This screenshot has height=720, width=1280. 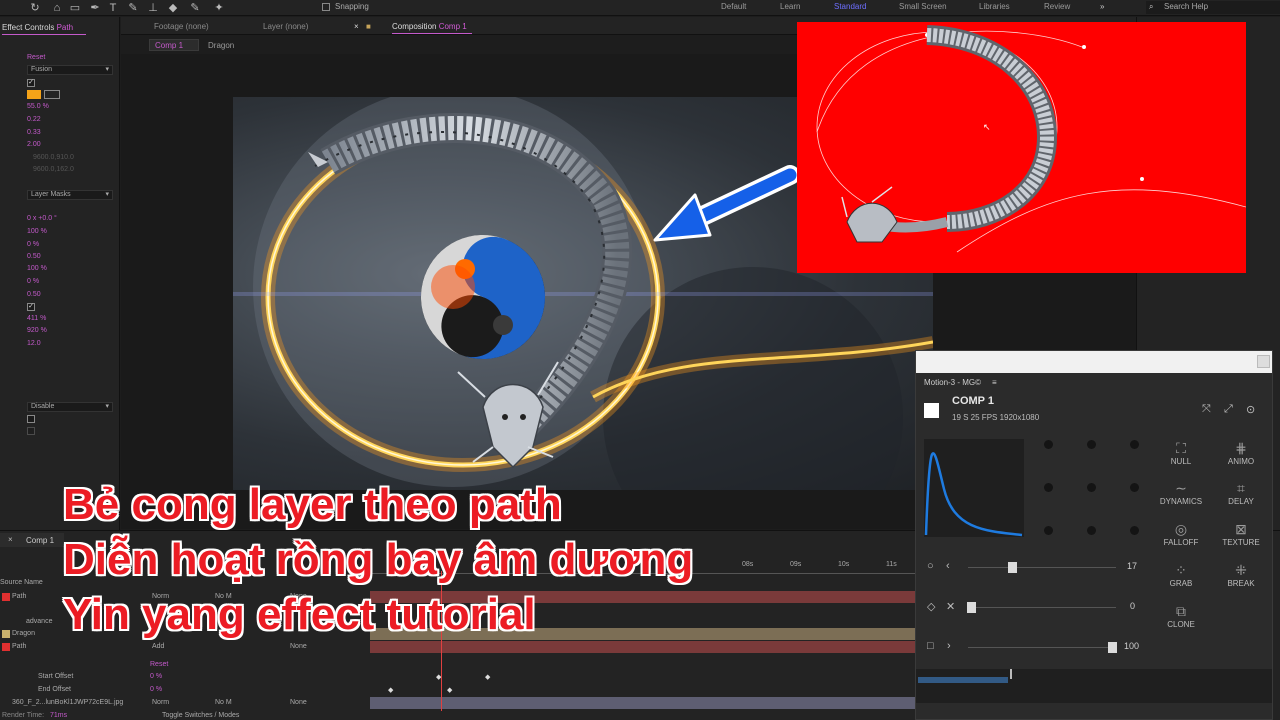 What do you see at coordinates (356, 26) in the screenshot?
I see `close-tab-icon: ×` at bounding box center [356, 26].